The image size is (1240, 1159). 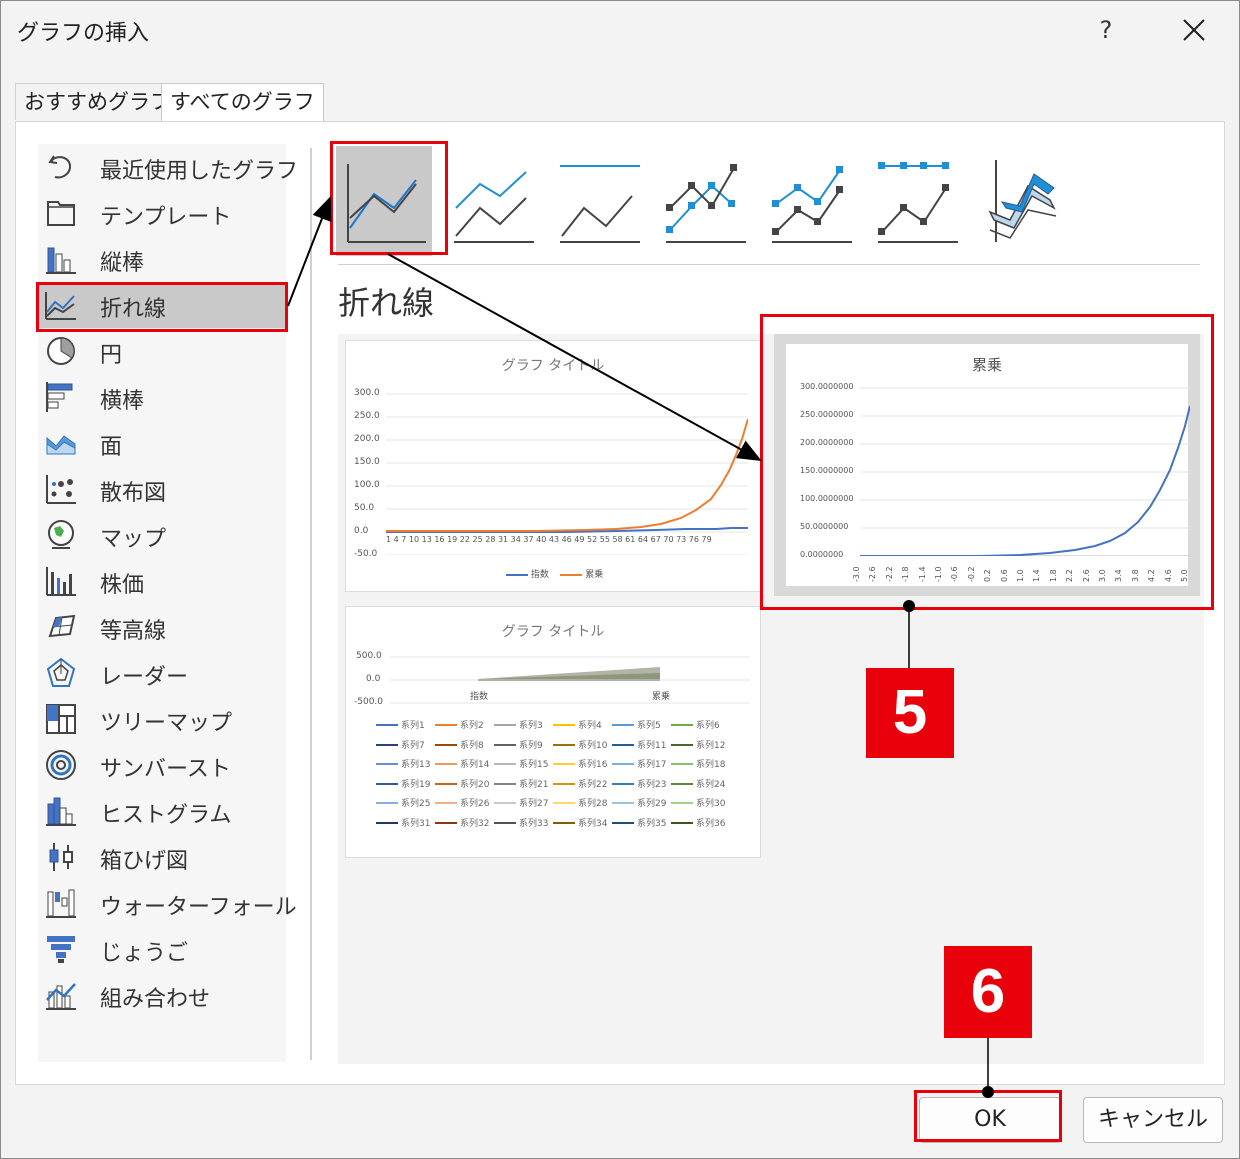 What do you see at coordinates (61, 260) in the screenshot?
I see `column-chart-icon` at bounding box center [61, 260].